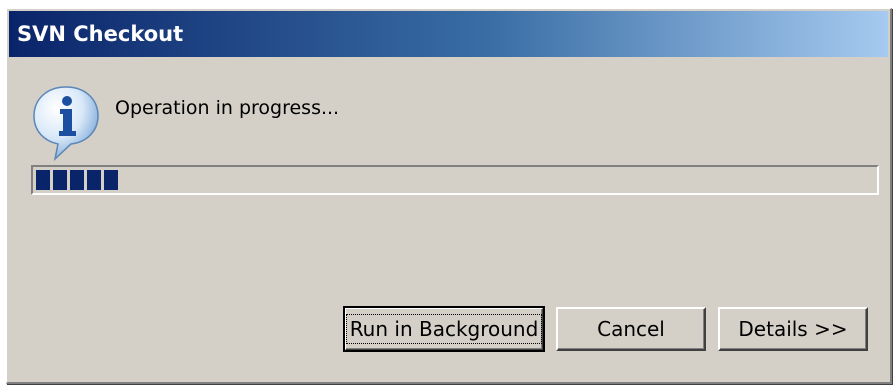 Image resolution: width=895 pixels, height=389 pixels. Describe the element at coordinates (100, 34) in the screenshot. I see `window-title: SVN Checkout` at that location.